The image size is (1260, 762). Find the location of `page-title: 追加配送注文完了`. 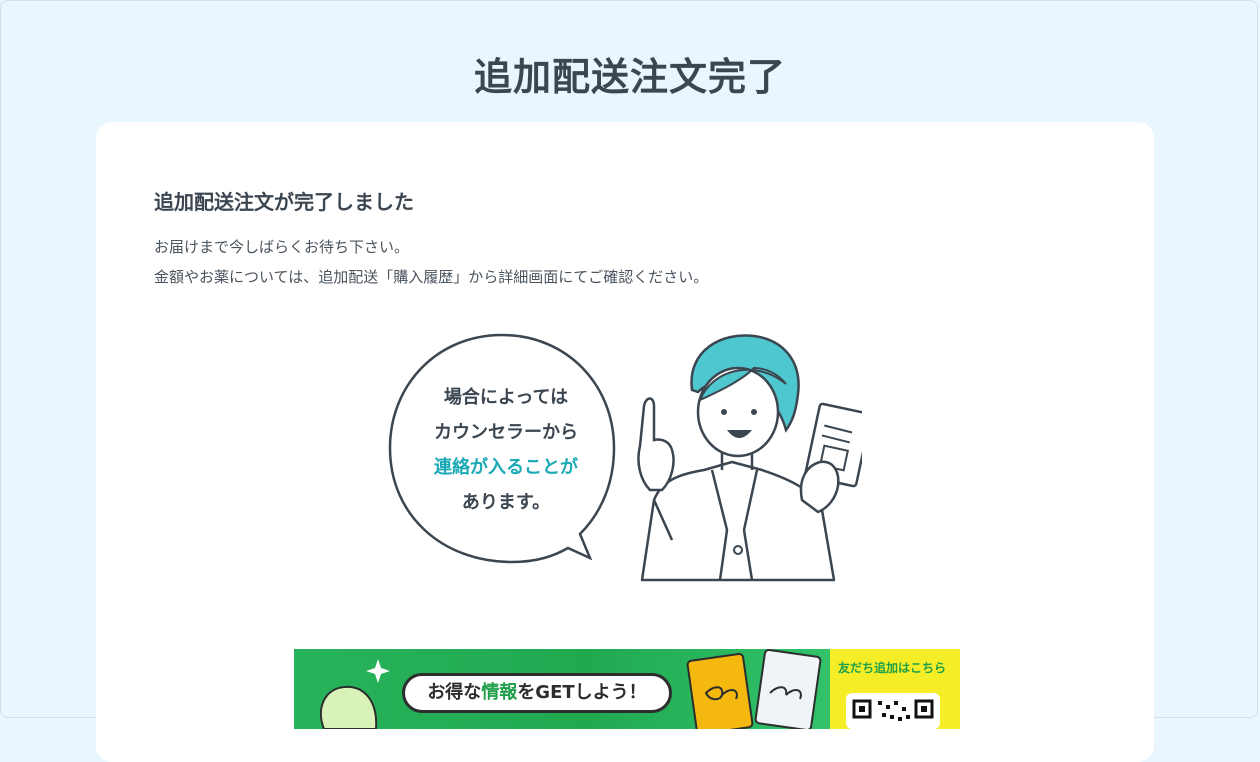

page-title: 追加配送注文完了 is located at coordinates (629, 77).